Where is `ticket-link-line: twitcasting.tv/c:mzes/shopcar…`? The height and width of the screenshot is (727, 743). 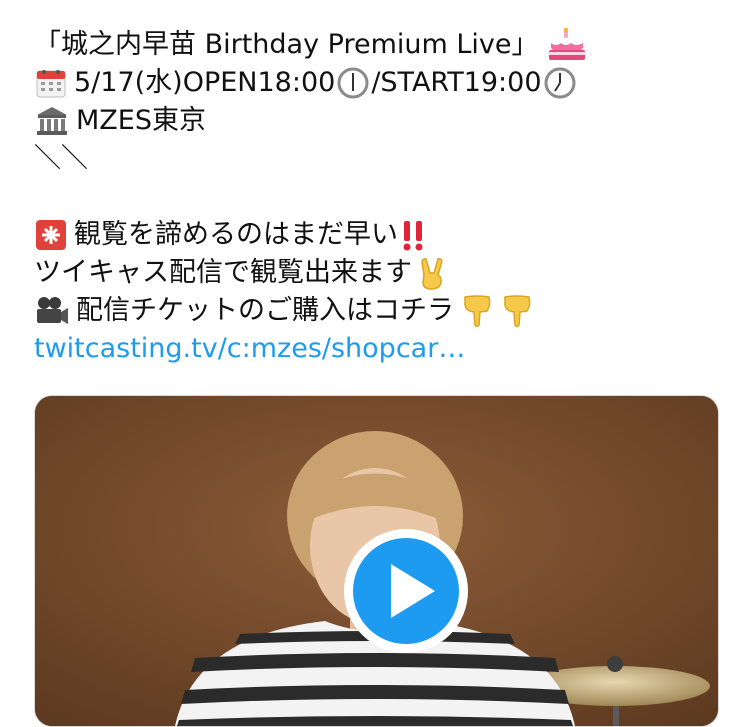
ticket-link-line: twitcasting.tv/c:mzes/shopcar… is located at coordinates (383, 349).